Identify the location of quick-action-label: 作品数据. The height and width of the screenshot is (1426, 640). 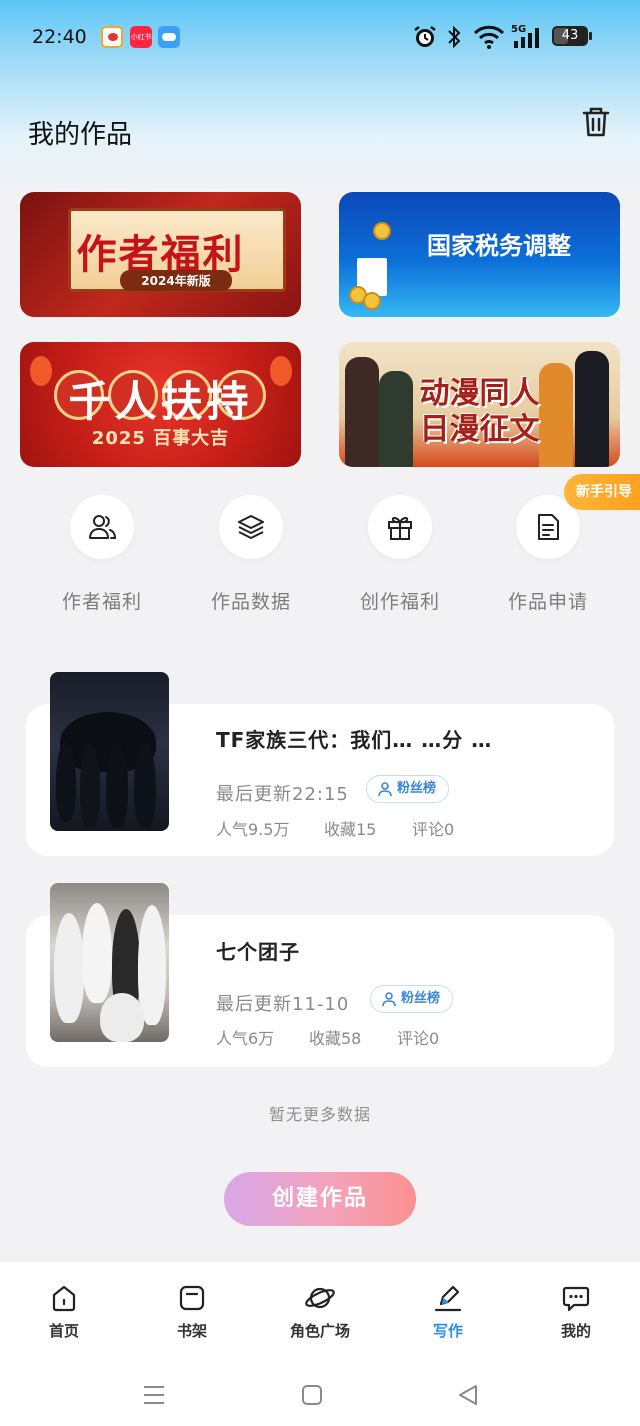
(250, 602).